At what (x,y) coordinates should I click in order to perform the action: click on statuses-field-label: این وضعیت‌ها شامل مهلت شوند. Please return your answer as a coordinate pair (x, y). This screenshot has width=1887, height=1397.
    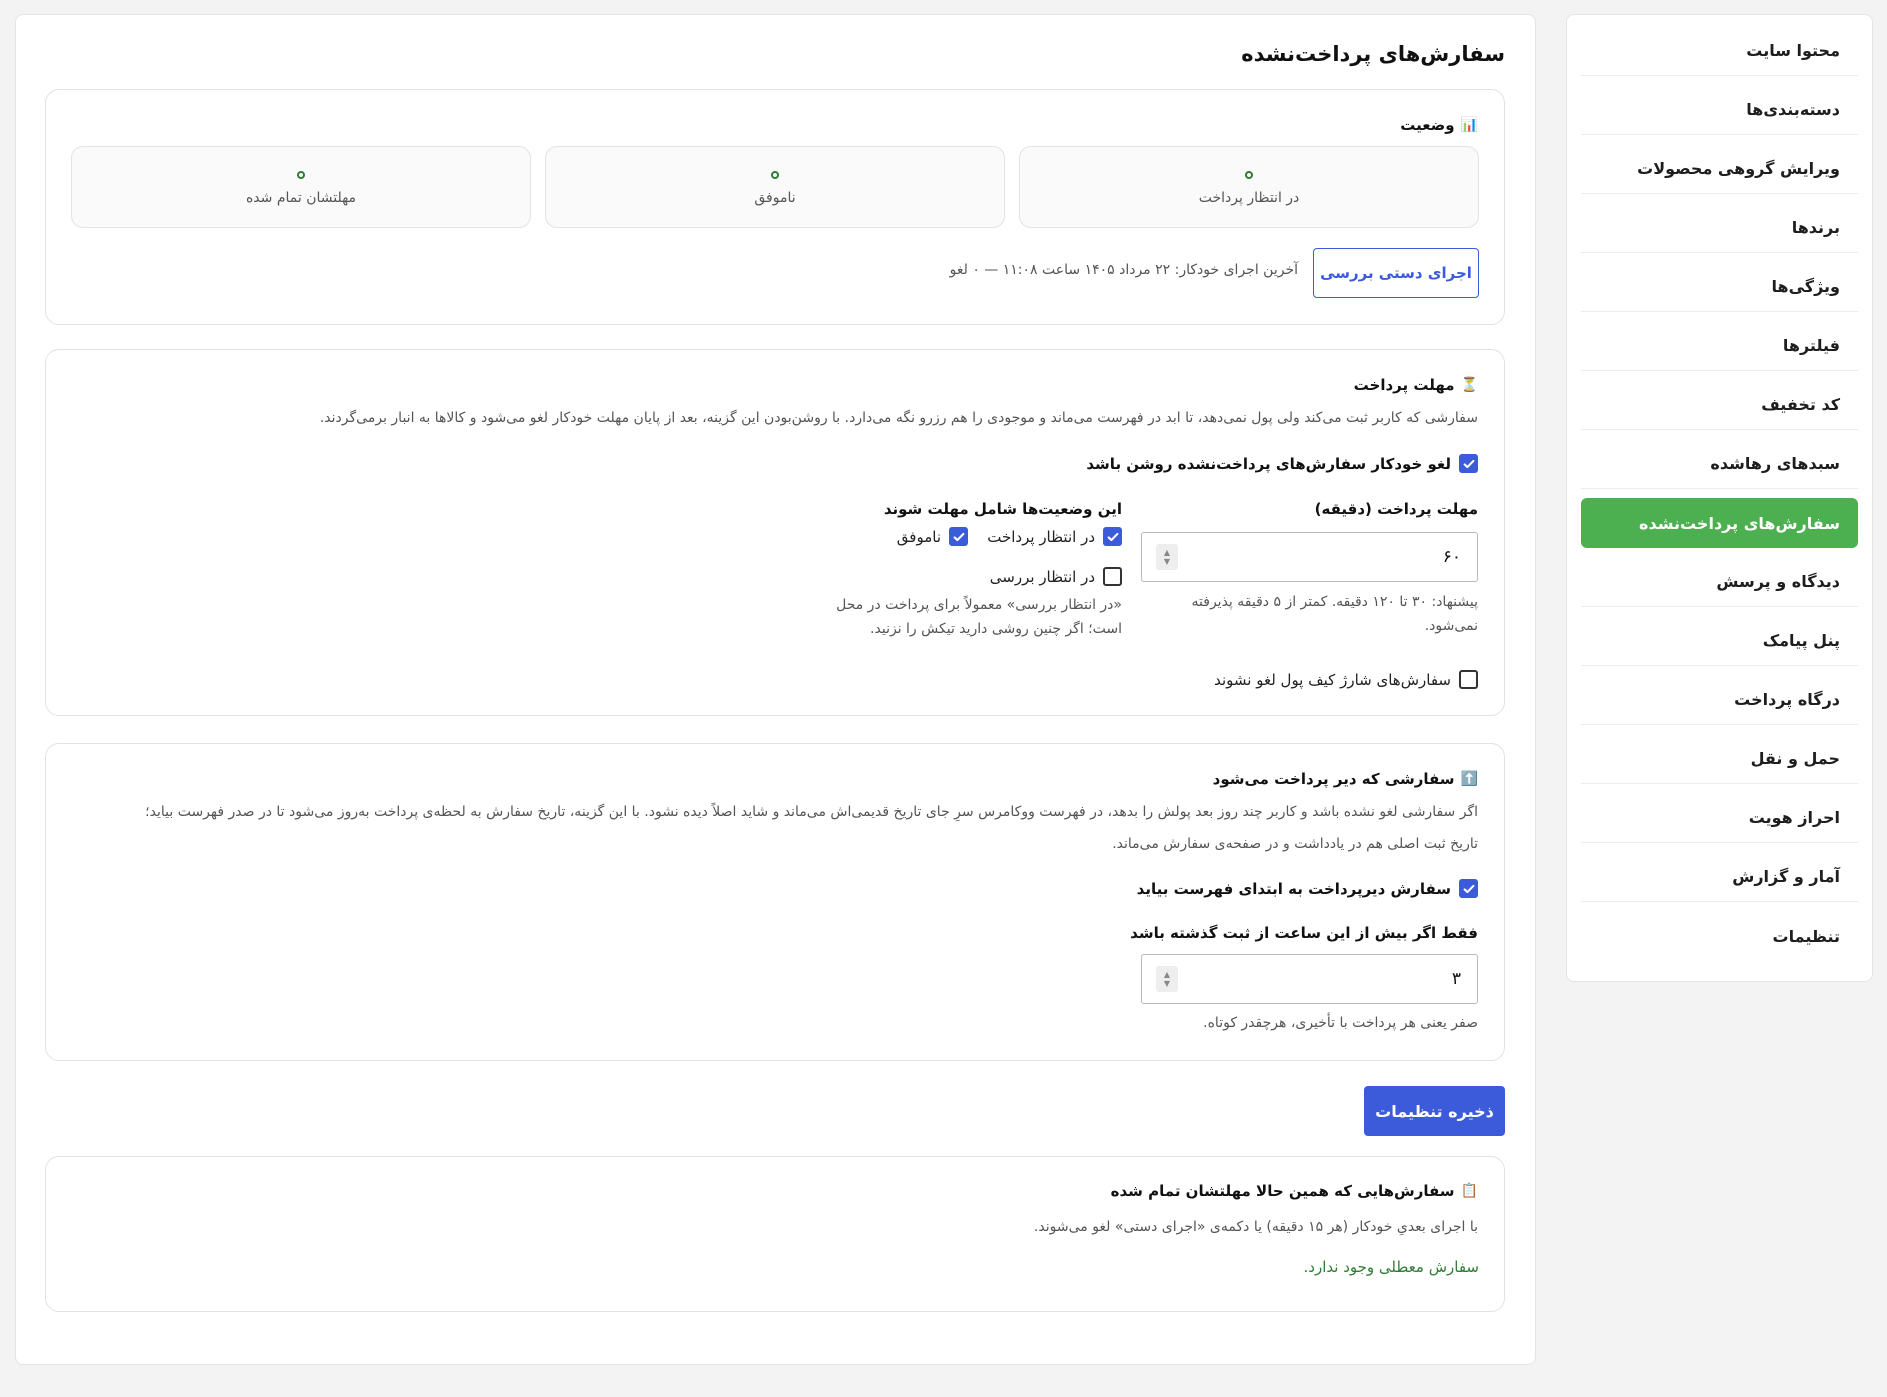
    Looking at the image, I should click on (1002, 509).